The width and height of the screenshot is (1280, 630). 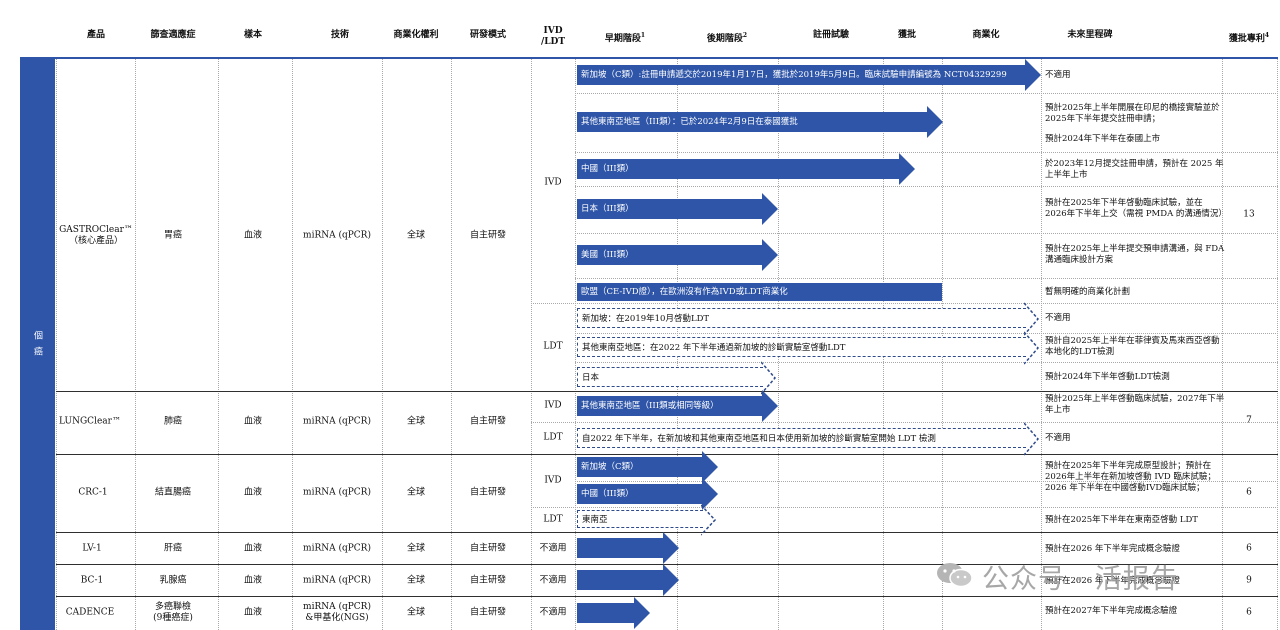 I want to click on milestone-note: 預計在2027年下半年完成概念驗證, so click(x=1111, y=611).